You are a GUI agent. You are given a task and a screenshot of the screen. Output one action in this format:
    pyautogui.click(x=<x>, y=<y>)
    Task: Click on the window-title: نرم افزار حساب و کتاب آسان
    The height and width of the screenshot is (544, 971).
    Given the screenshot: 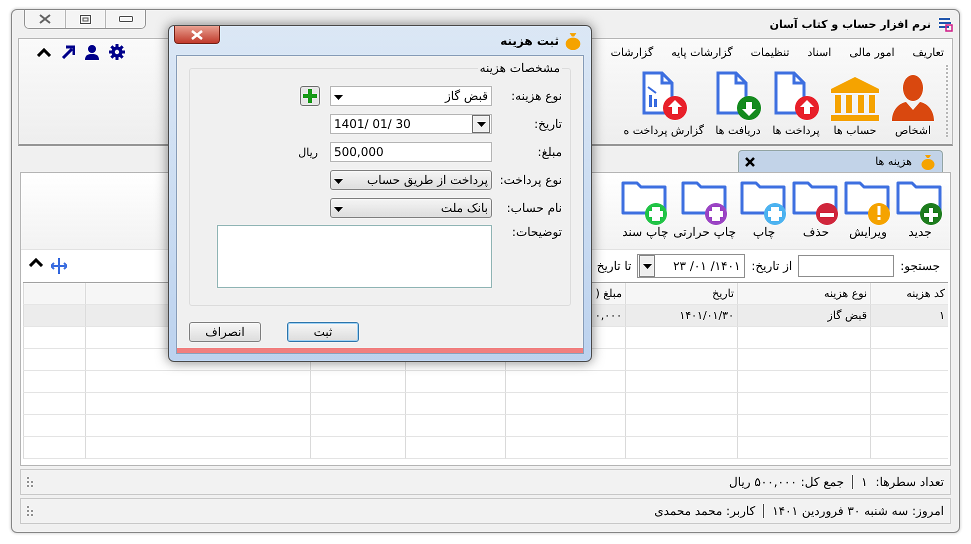 What is the action you would take?
    pyautogui.click(x=850, y=24)
    